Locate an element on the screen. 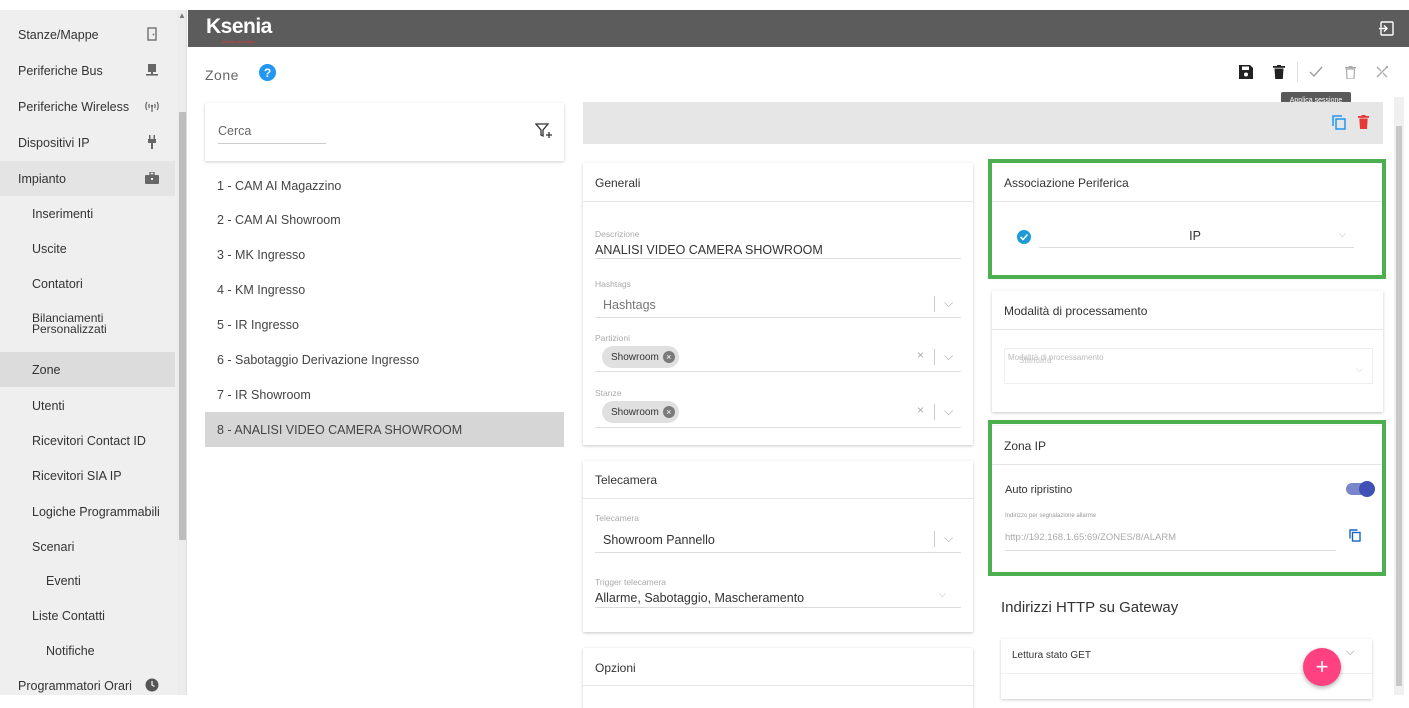 This screenshot has height=708, width=1409. sidebar-item-uscite: Uscite is located at coordinates (87, 248).